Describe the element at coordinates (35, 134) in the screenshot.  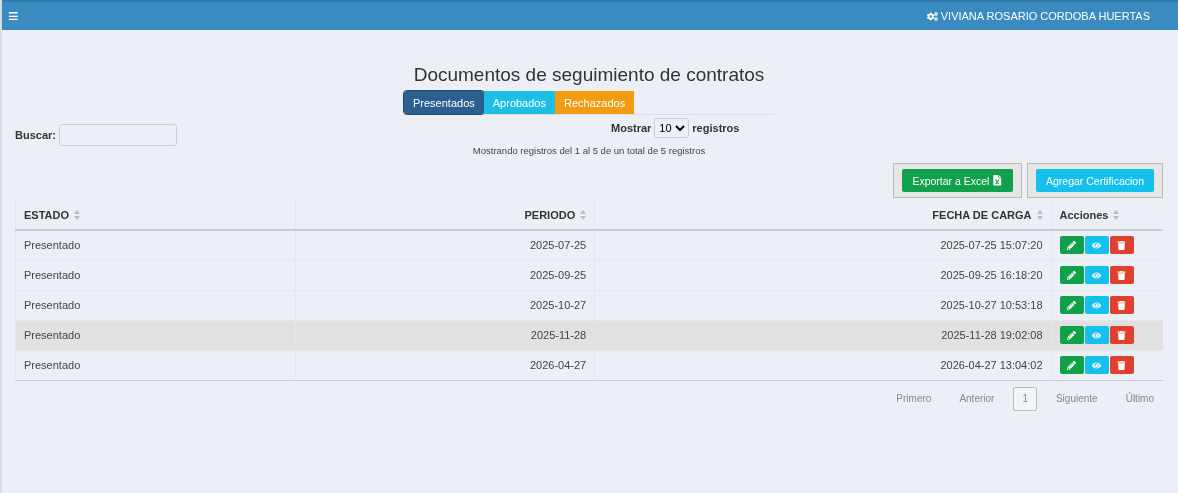
I see `search-label: Buscar:` at that location.